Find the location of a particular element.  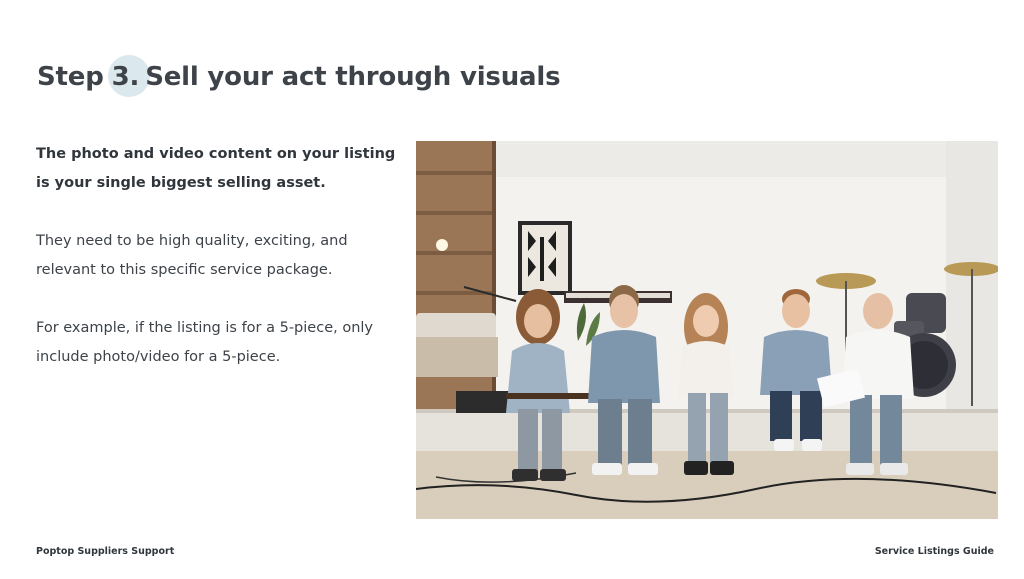

page-title: Step 3. Sell your act through visuals is located at coordinates (299, 76).